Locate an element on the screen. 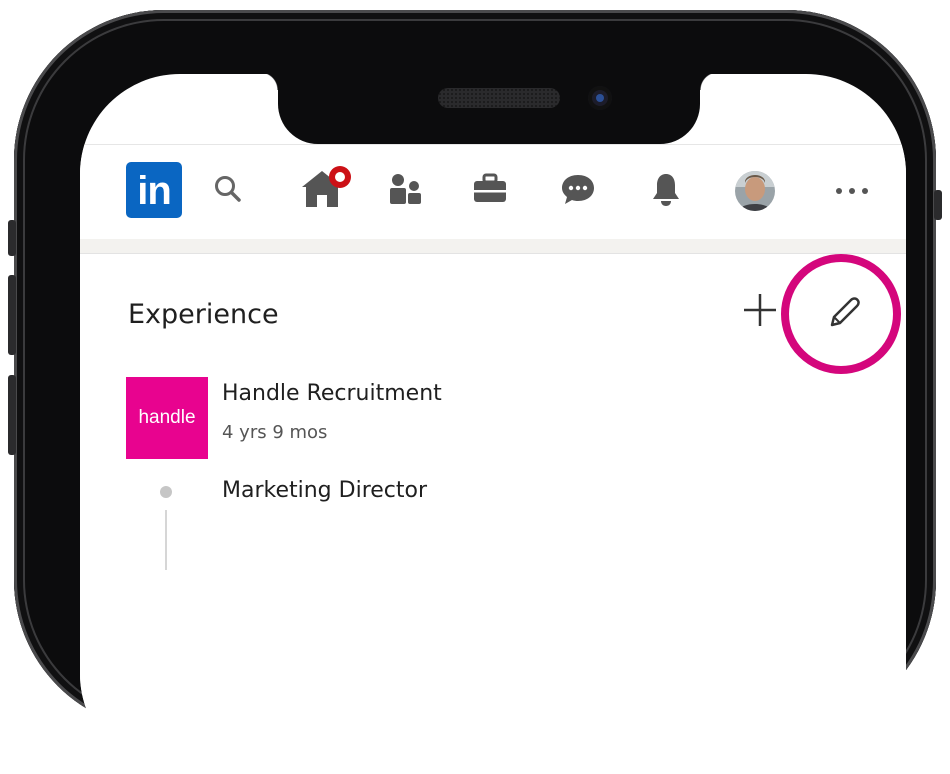 This screenshot has height=774, width=950. company-logo: handle is located at coordinates (167, 418).